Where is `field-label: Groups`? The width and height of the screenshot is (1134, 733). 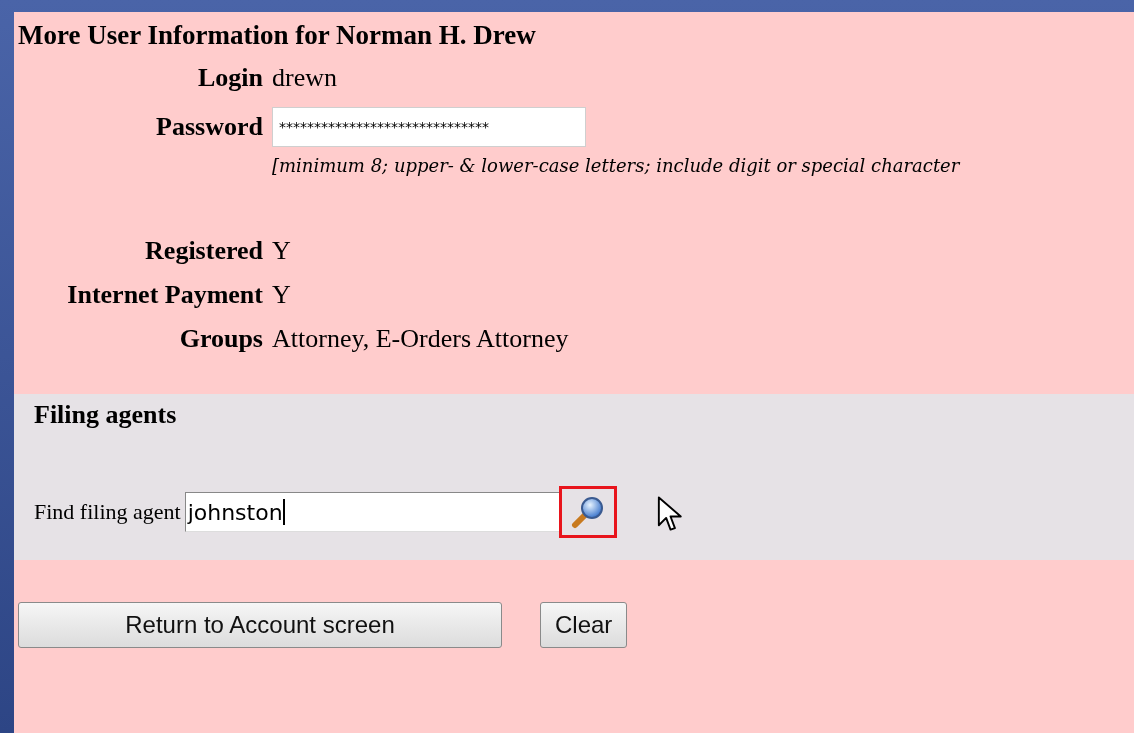 field-label: Groups is located at coordinates (220, 339).